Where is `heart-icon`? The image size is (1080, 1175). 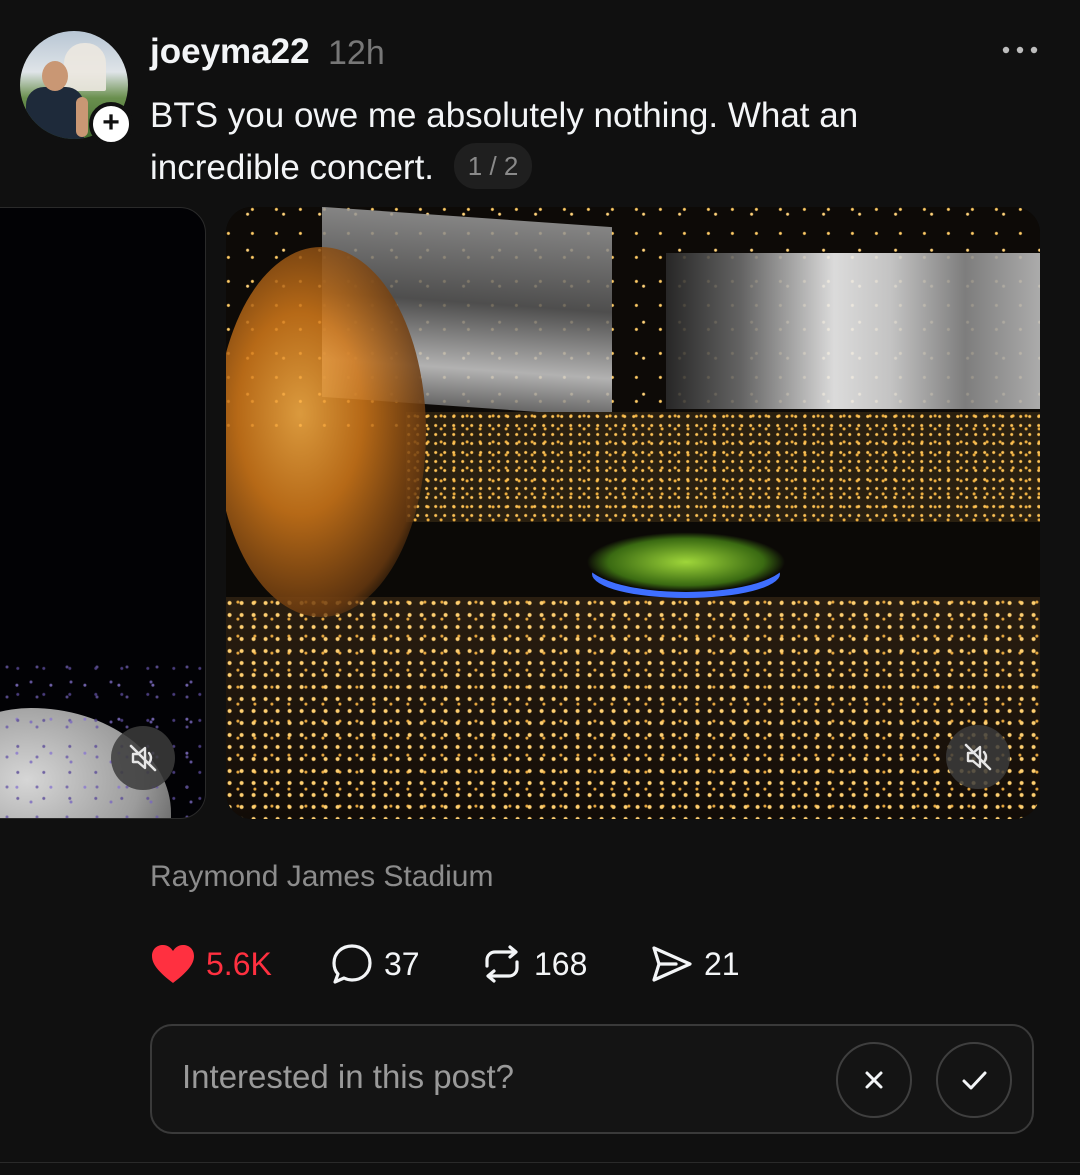 heart-icon is located at coordinates (173, 964).